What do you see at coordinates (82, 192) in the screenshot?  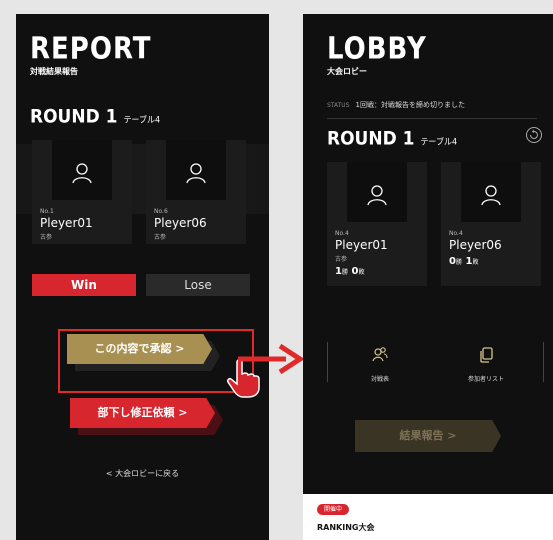 I see `player-card-1: No.1 Pleyer01 古参` at bounding box center [82, 192].